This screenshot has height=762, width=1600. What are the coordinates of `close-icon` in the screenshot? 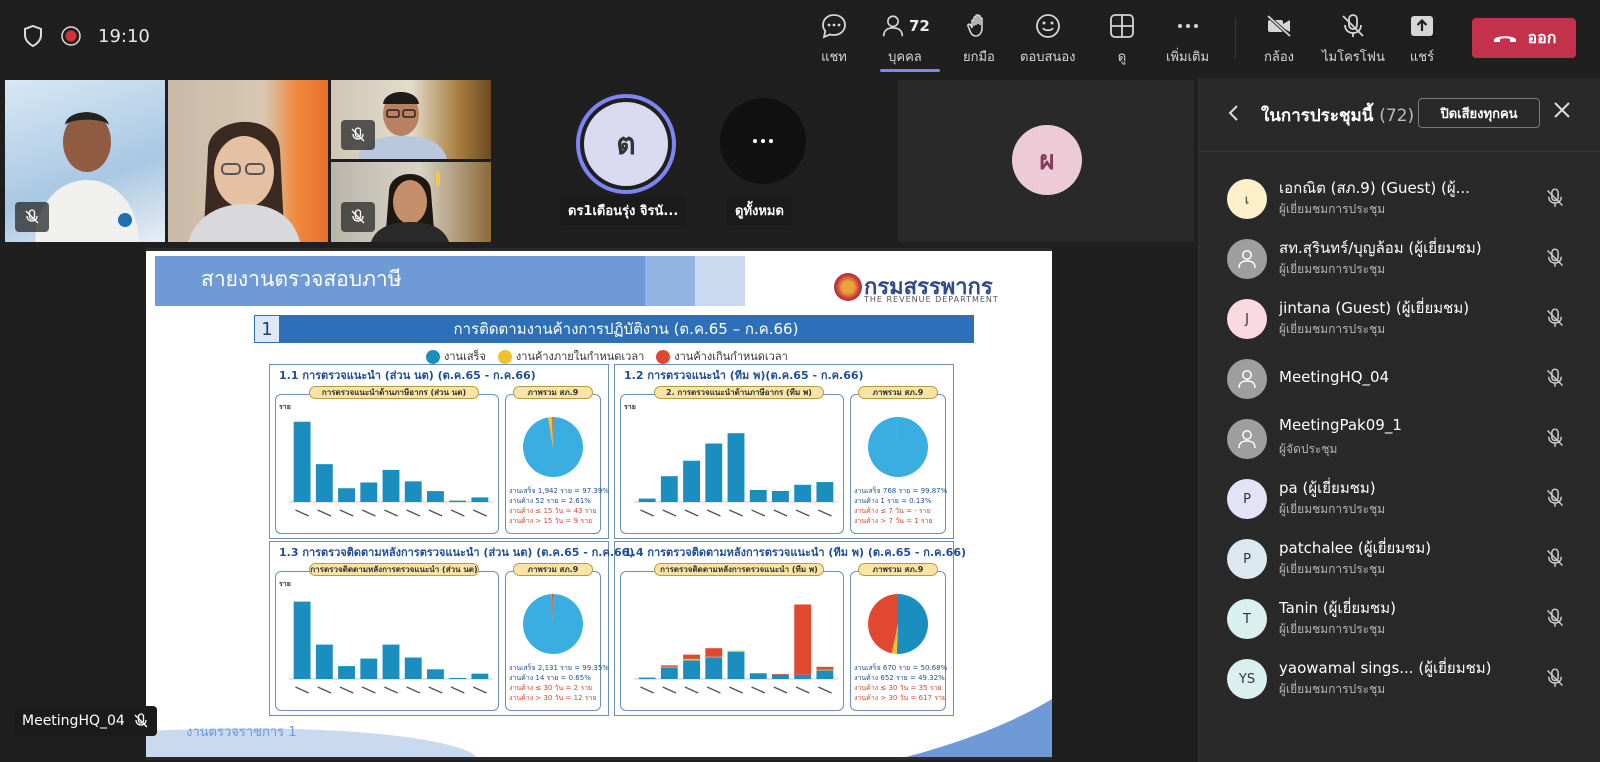 It's located at (1562, 112).